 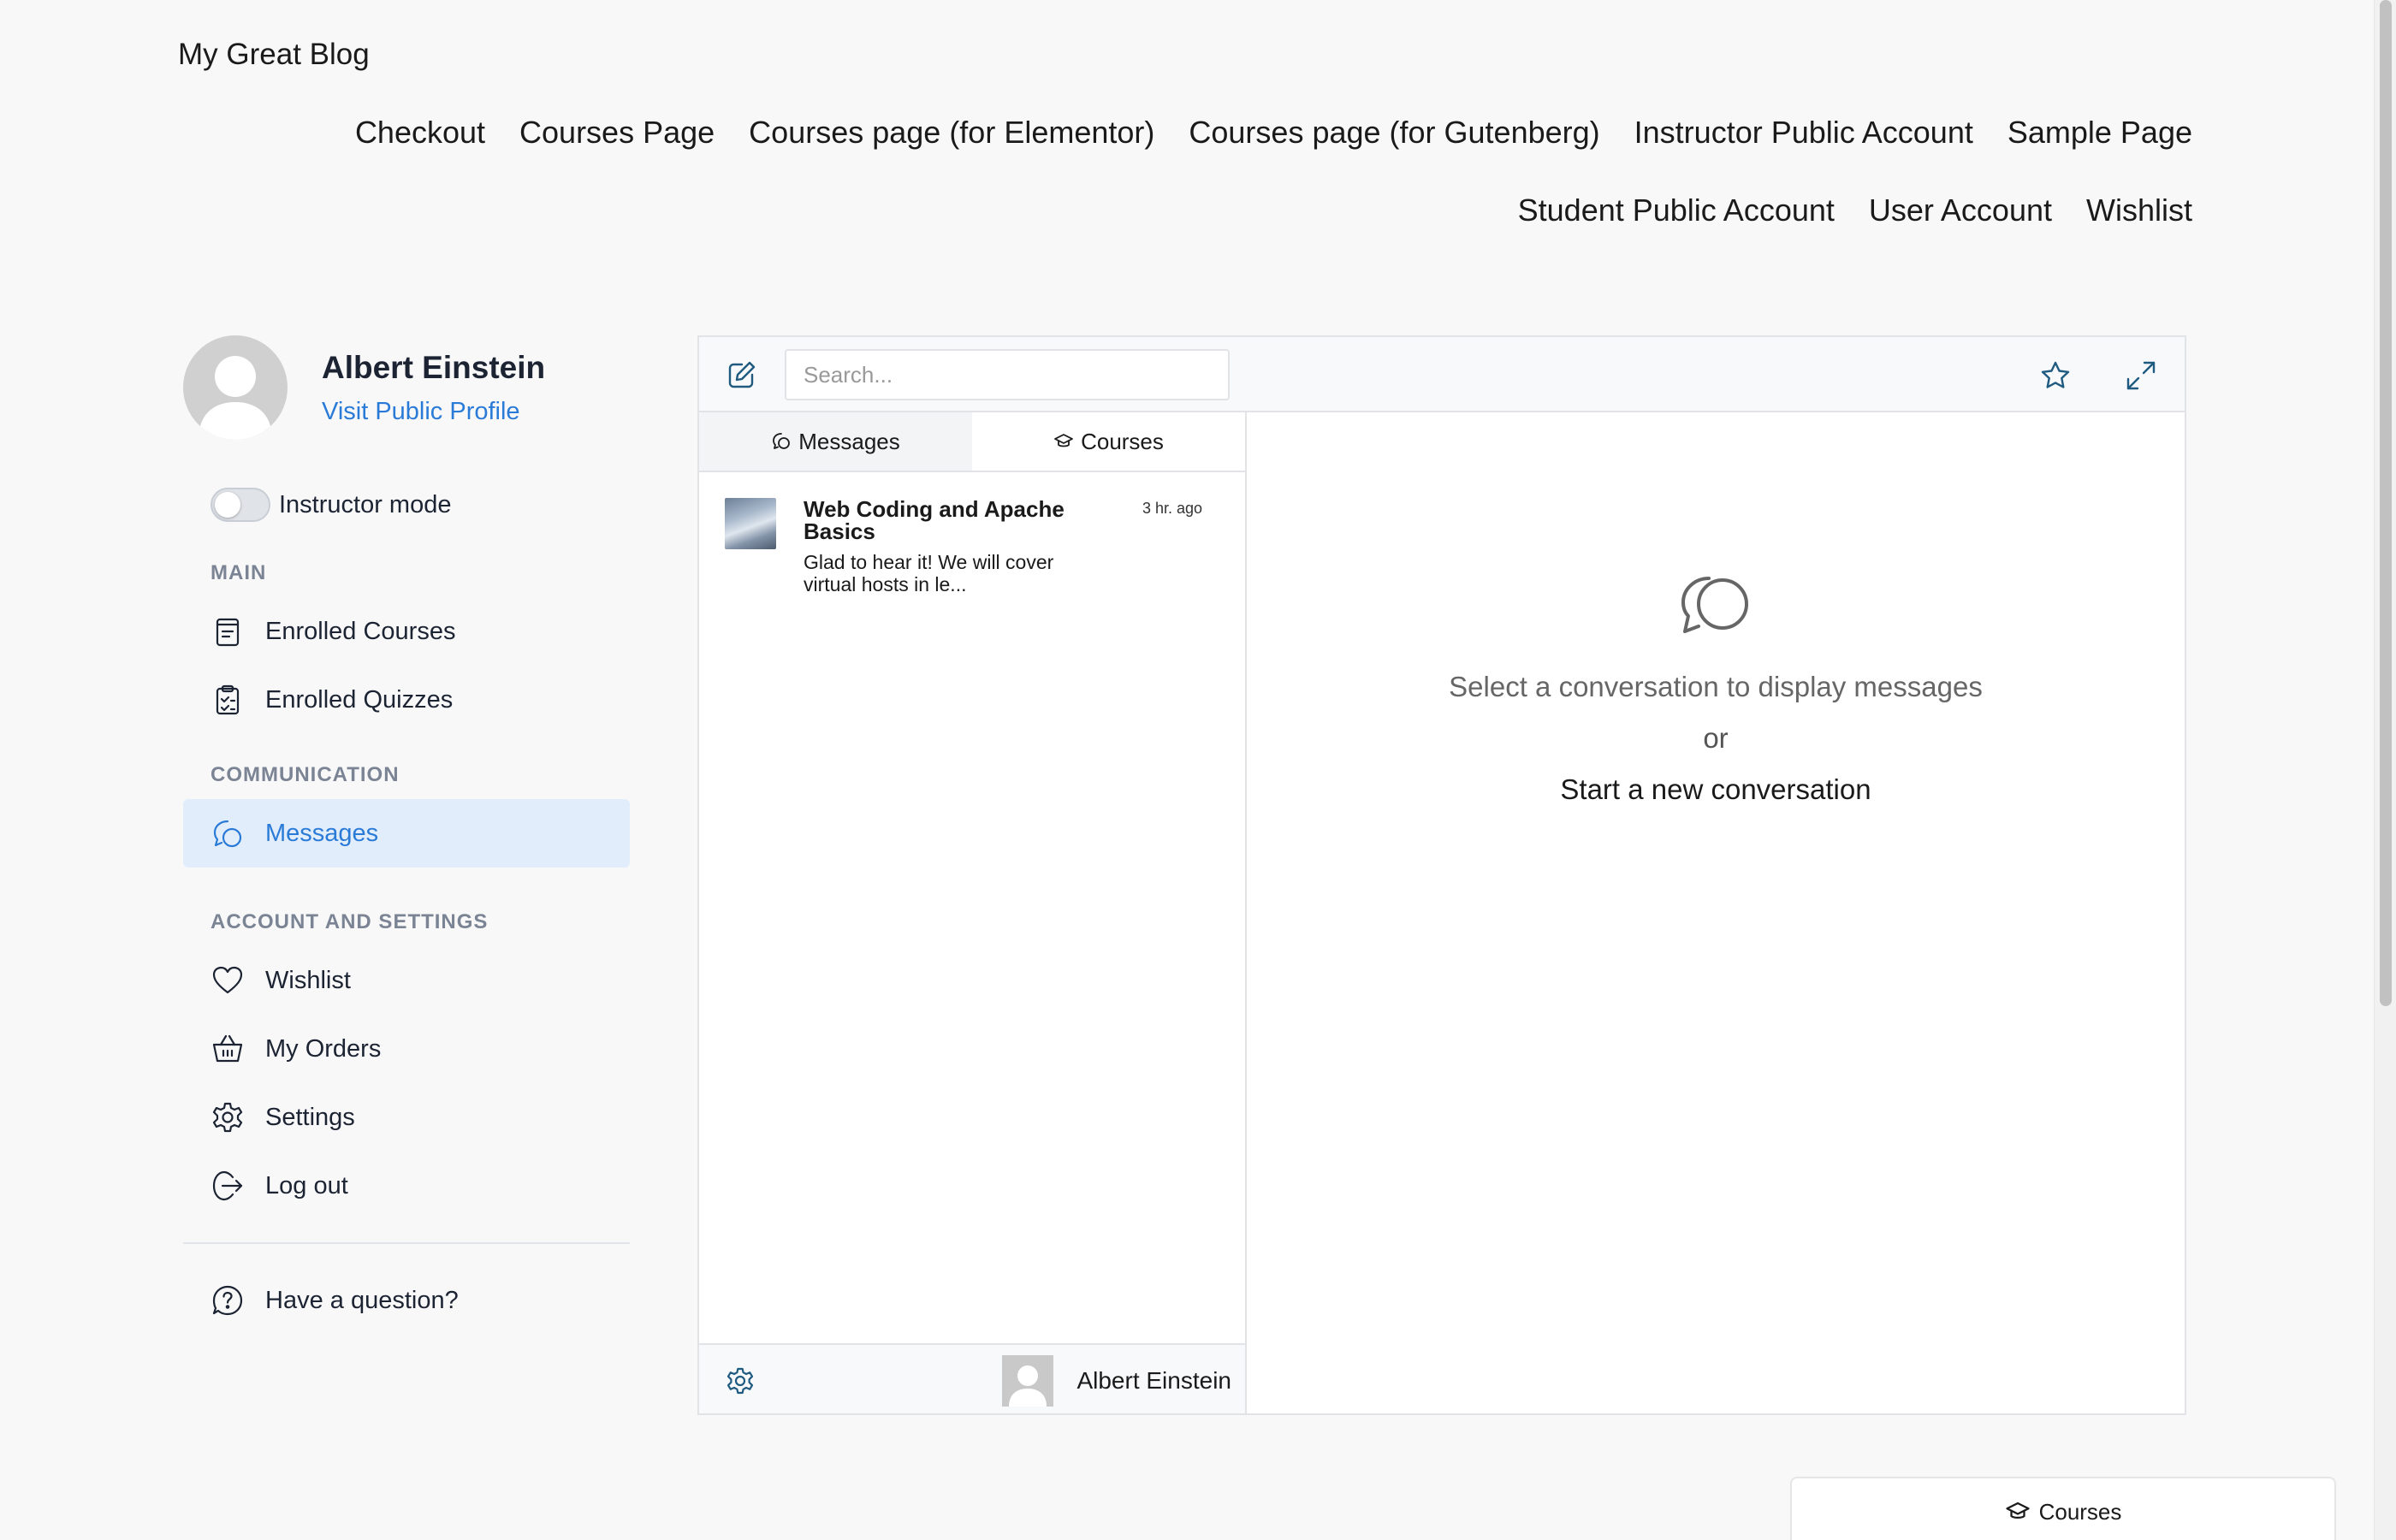 I want to click on sidebar-item-messages: Messages, so click(x=406, y=833).